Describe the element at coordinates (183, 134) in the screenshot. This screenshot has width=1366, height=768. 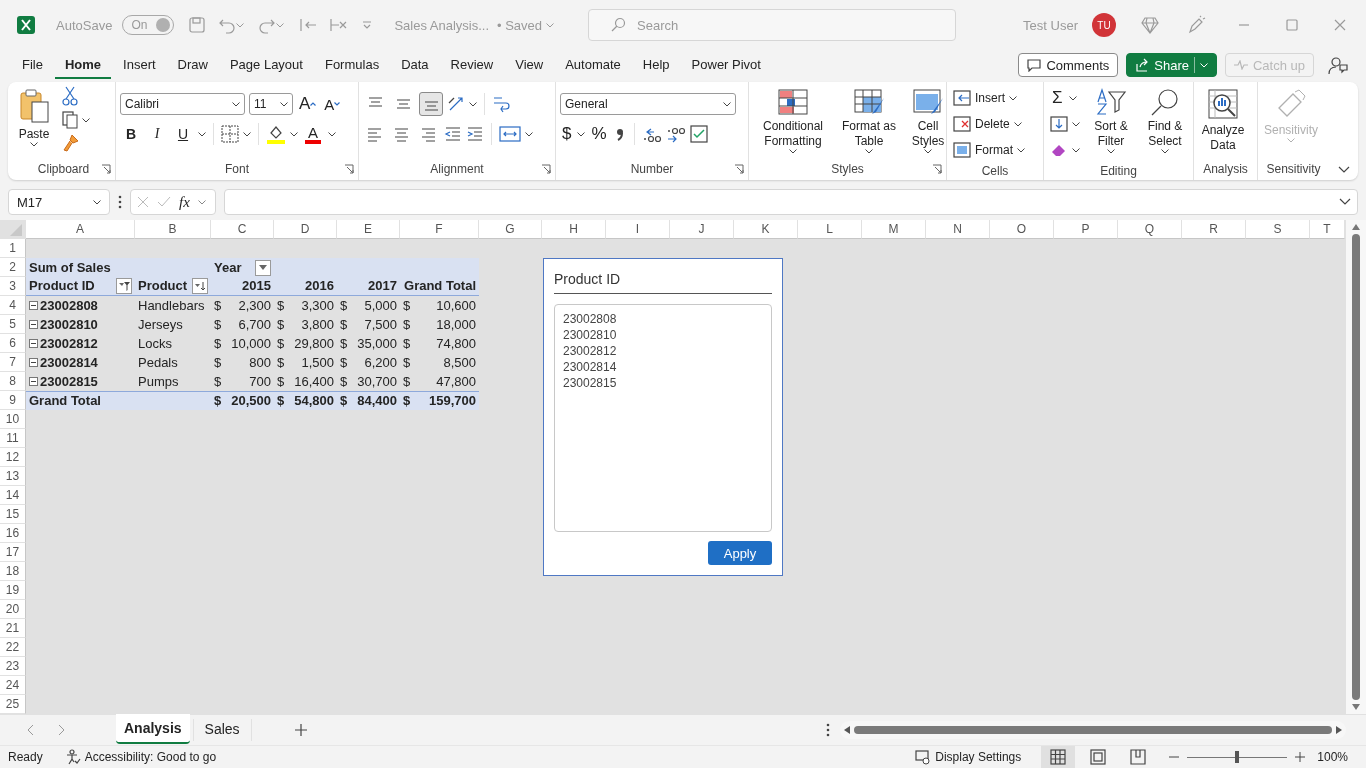
I see `underline-button: U` at that location.